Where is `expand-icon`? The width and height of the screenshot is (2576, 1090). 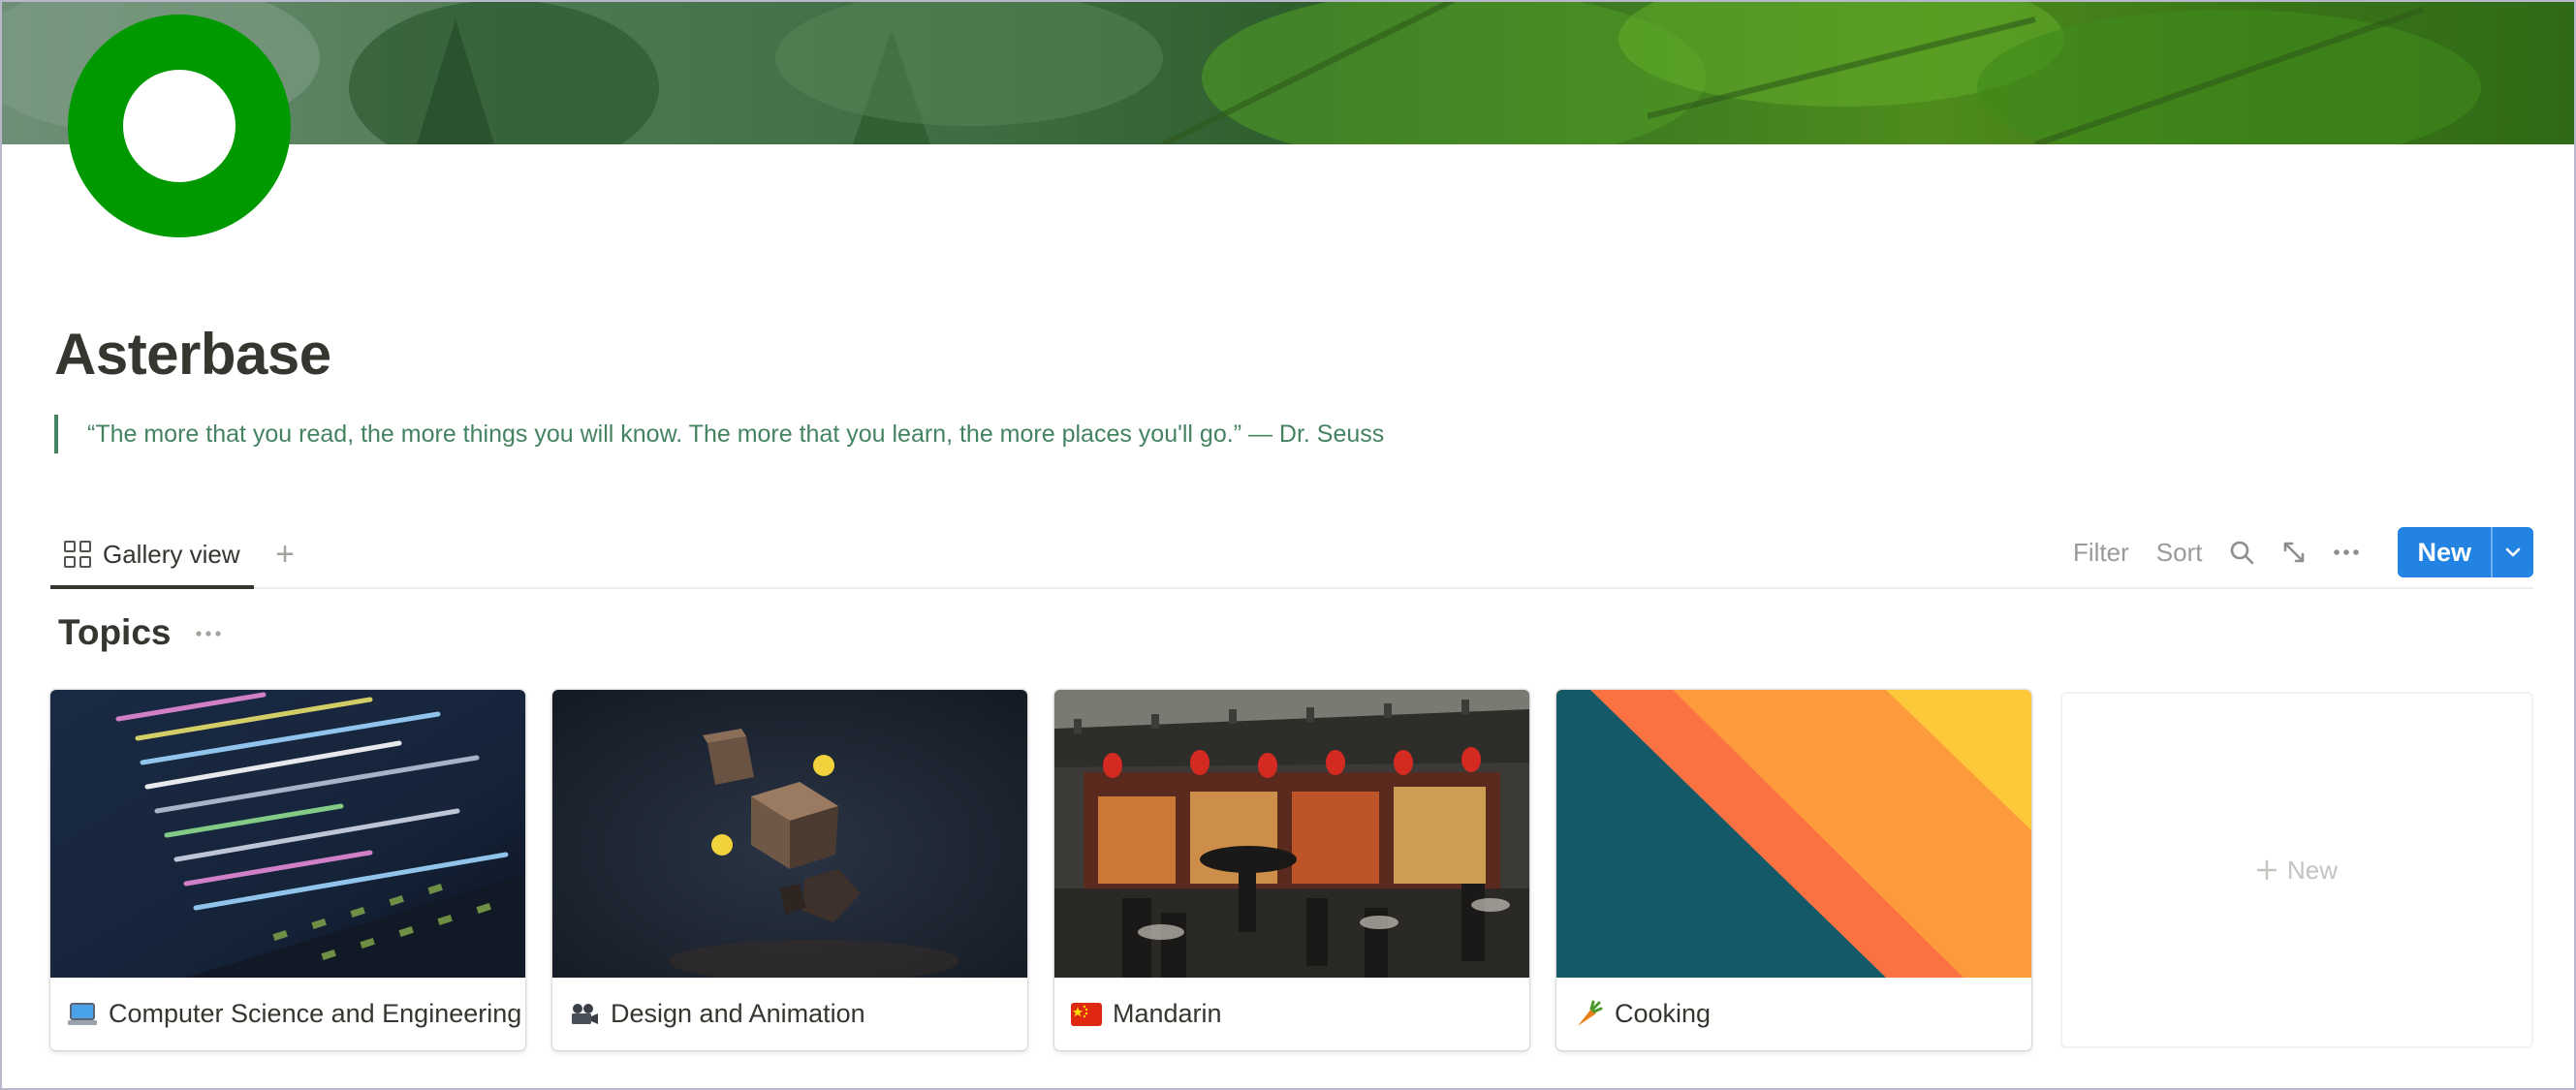
expand-icon is located at coordinates (2294, 552).